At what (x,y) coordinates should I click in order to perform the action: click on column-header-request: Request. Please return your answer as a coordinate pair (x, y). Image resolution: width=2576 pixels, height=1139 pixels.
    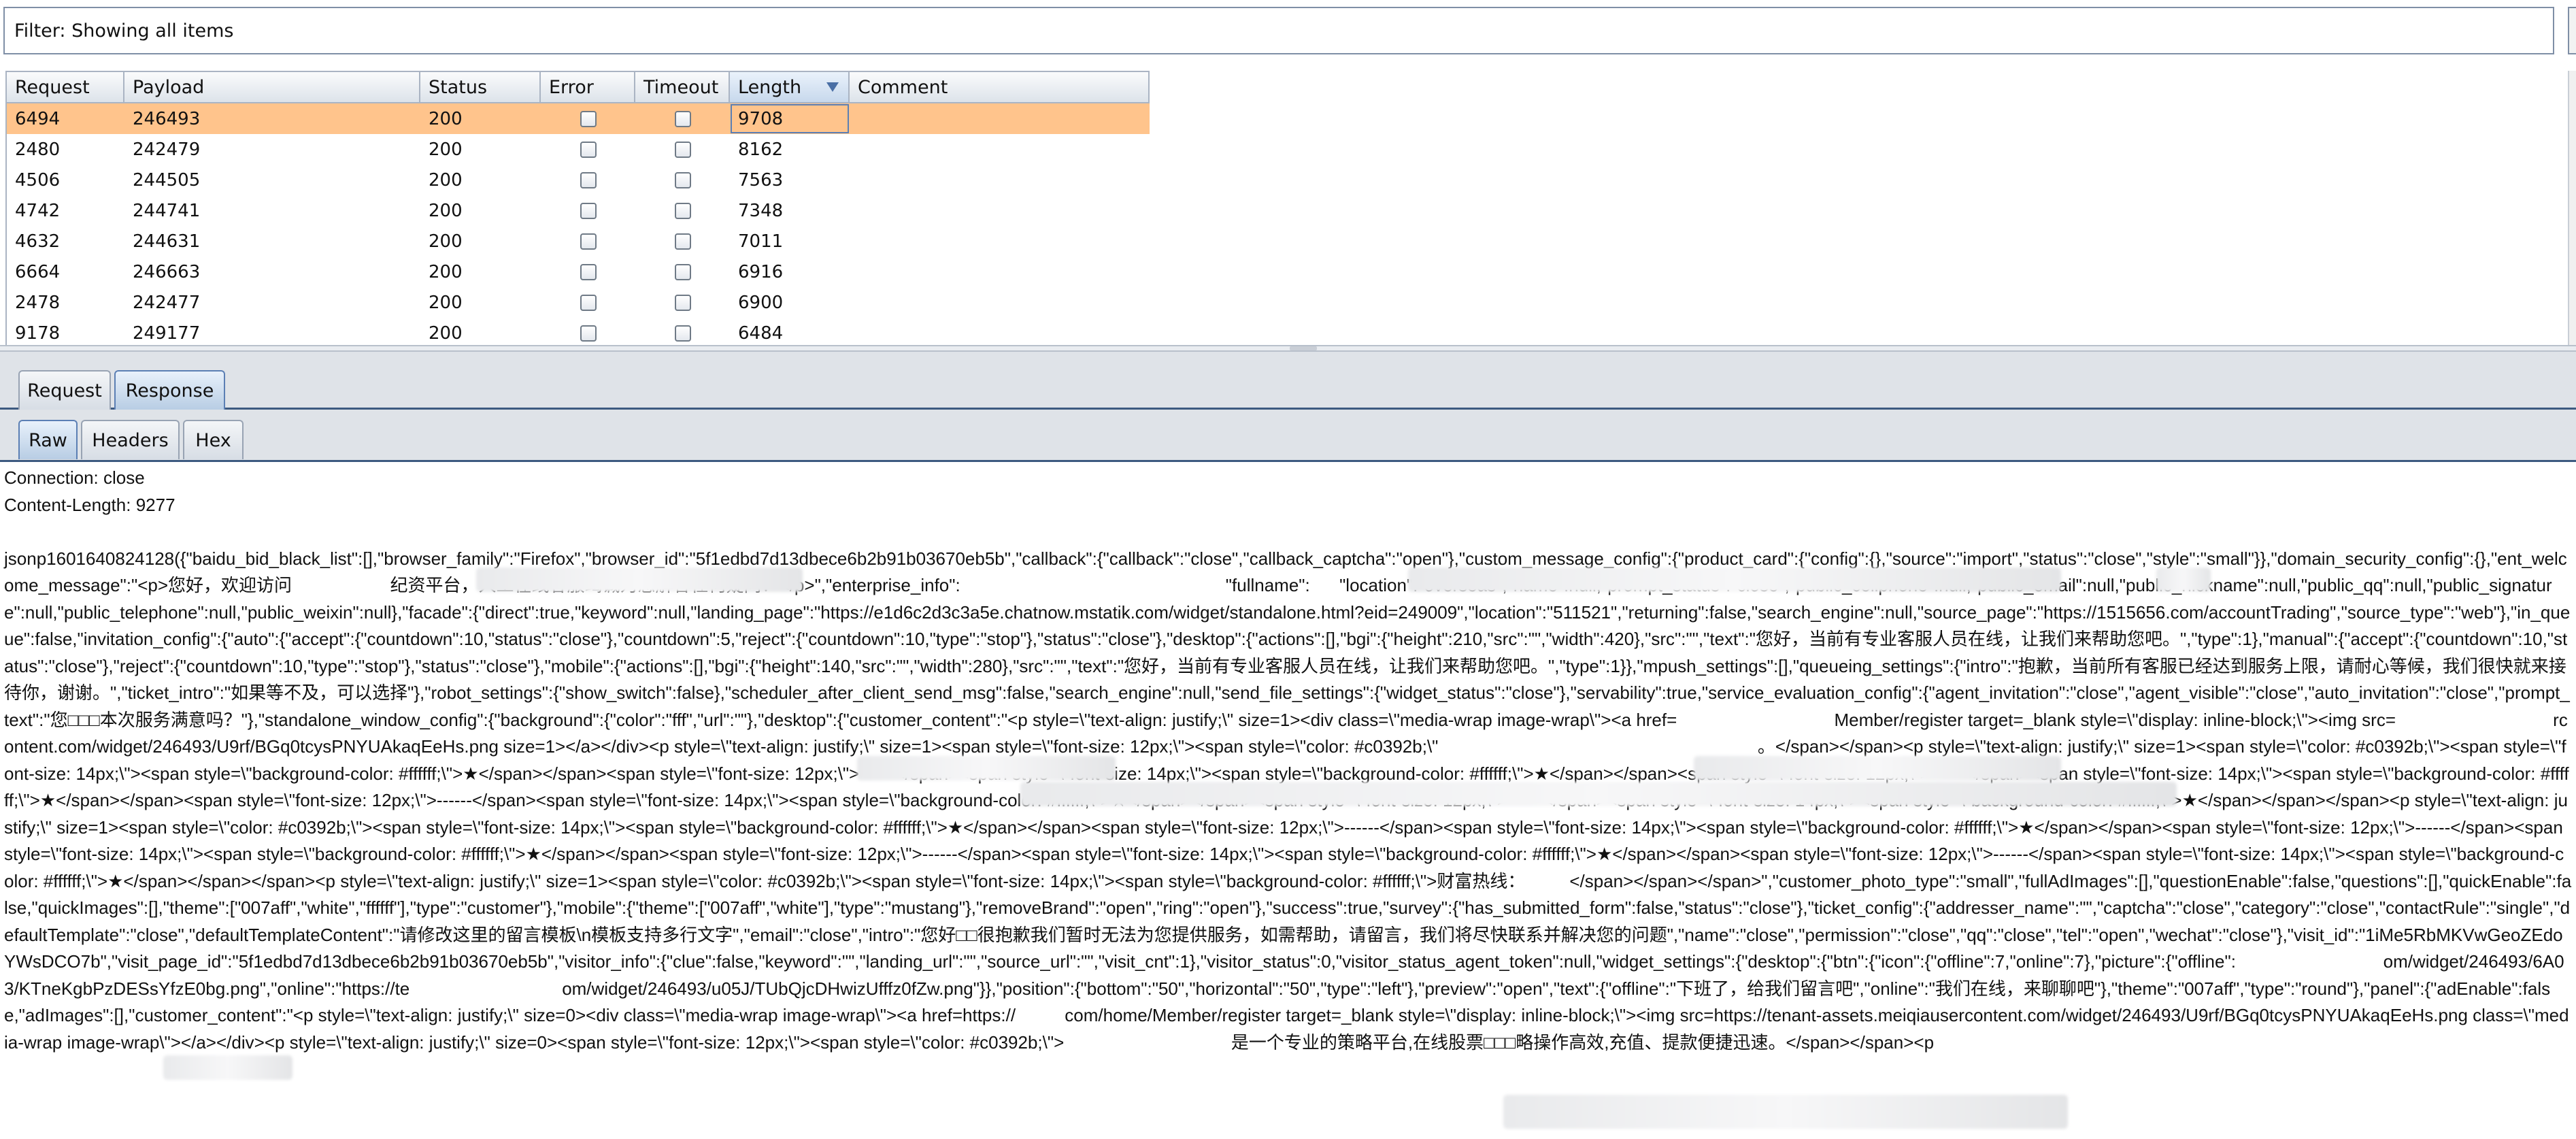
    Looking at the image, I should click on (65, 87).